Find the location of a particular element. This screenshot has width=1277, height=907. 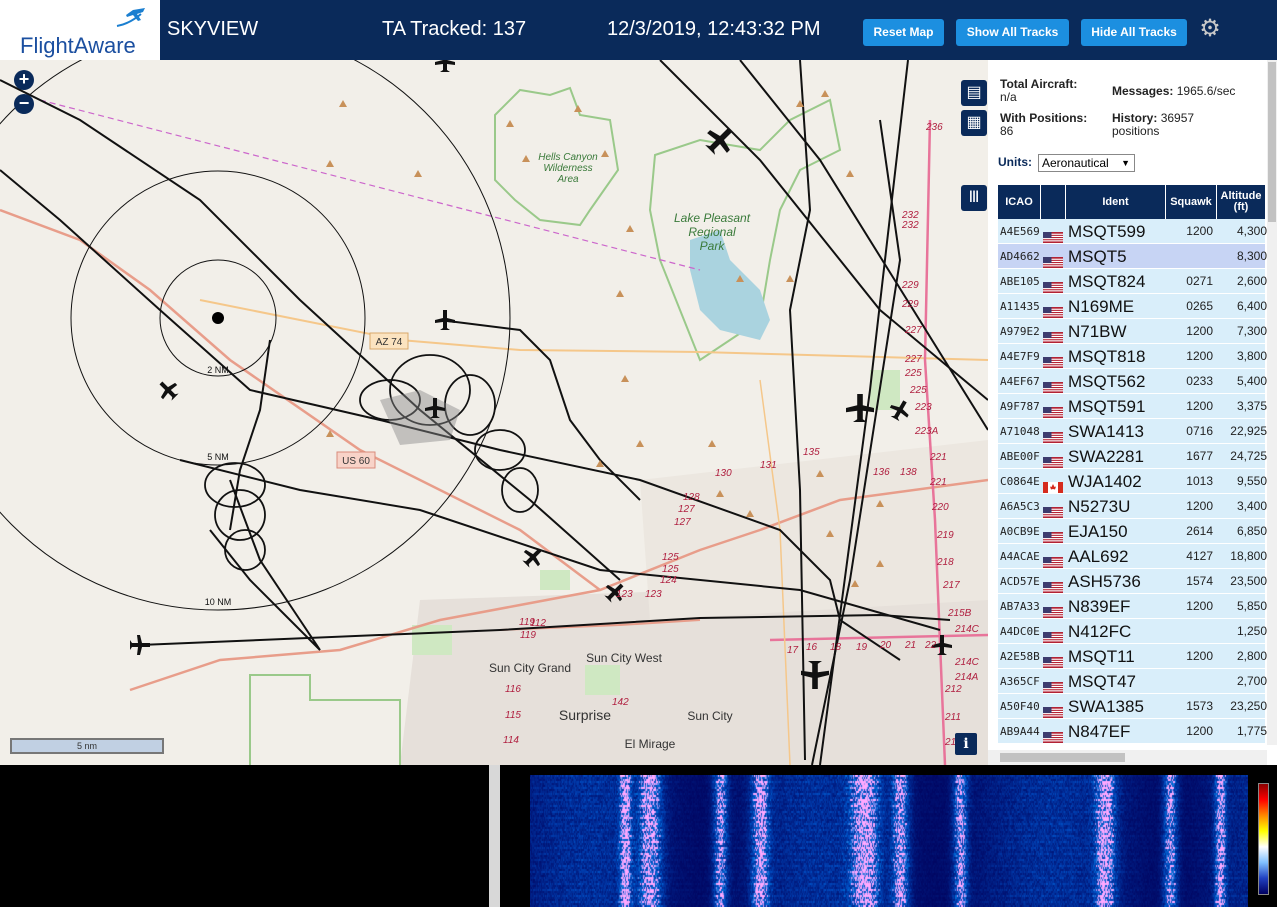

column-flag is located at coordinates (1053, 202).